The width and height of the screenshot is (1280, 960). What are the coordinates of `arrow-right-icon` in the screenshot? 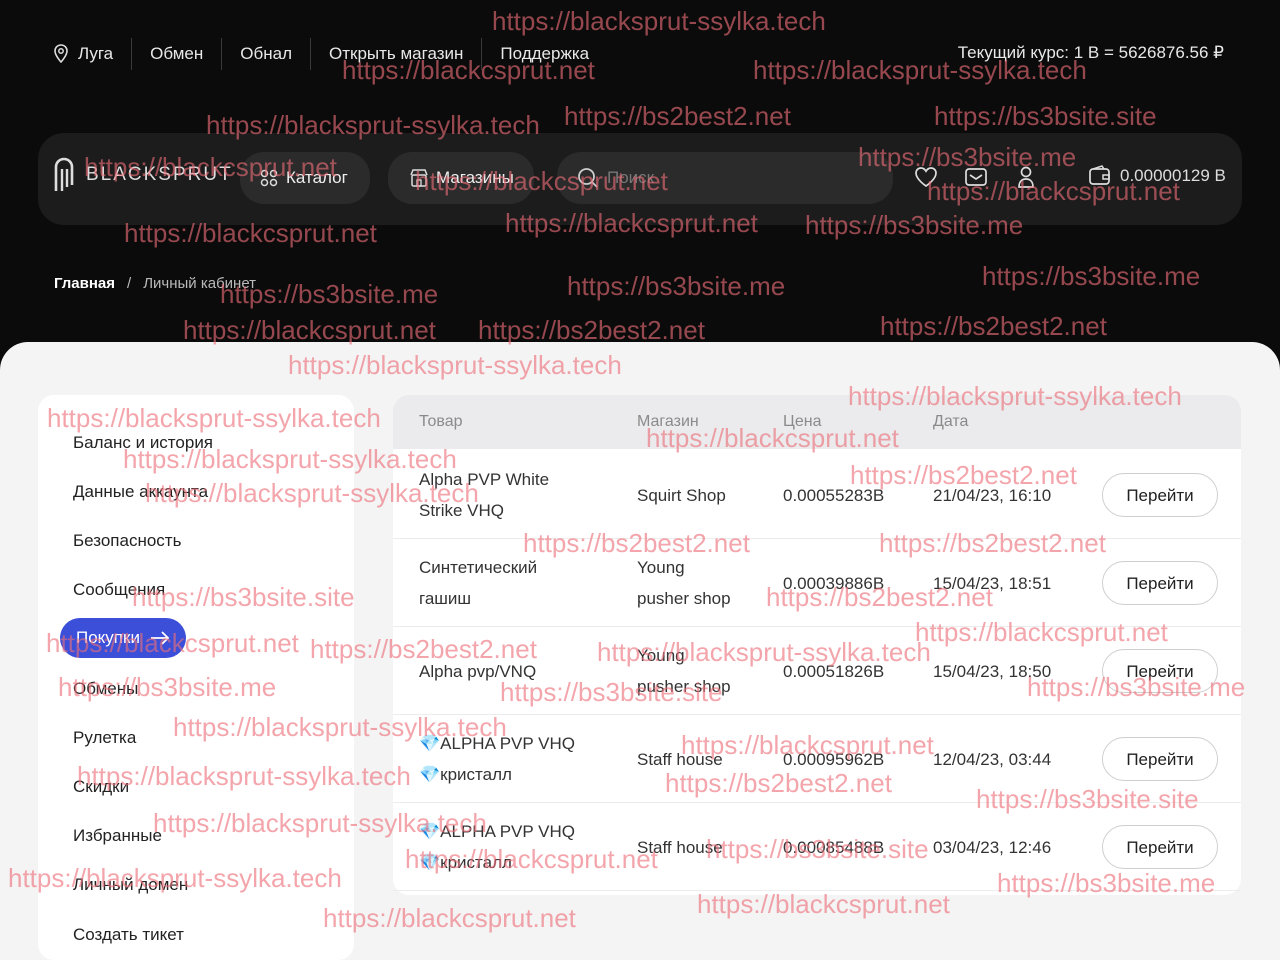 It's located at (160, 638).